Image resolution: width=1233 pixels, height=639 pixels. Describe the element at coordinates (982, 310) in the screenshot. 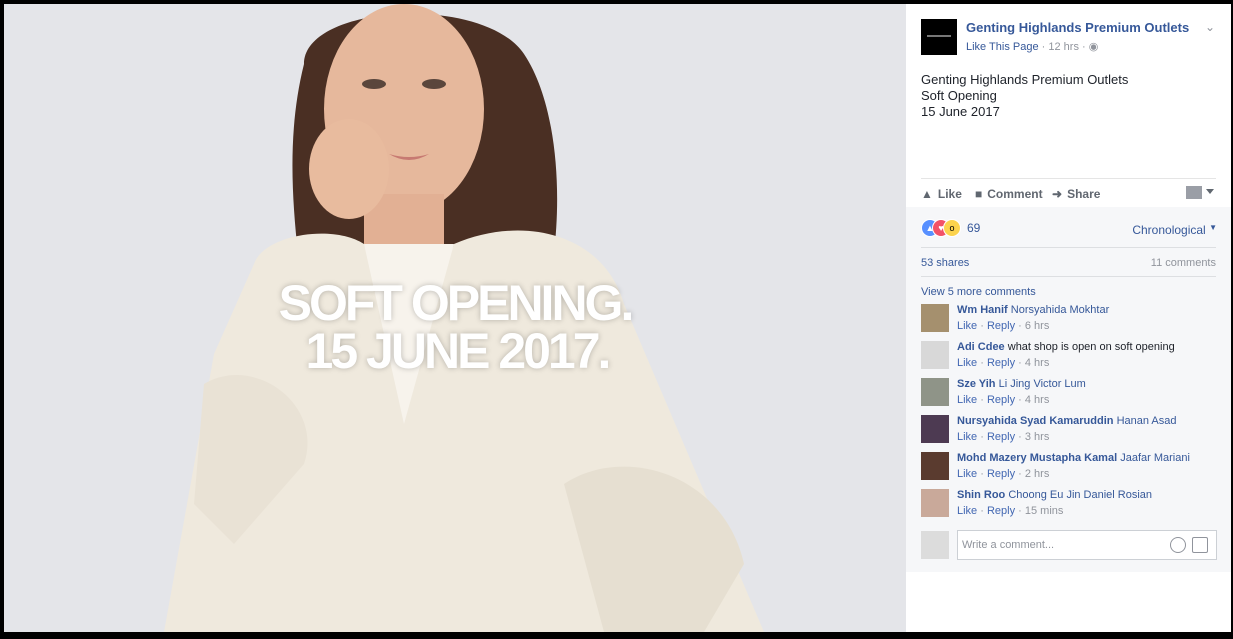

I see `comment-author: Wm Hanif` at that location.